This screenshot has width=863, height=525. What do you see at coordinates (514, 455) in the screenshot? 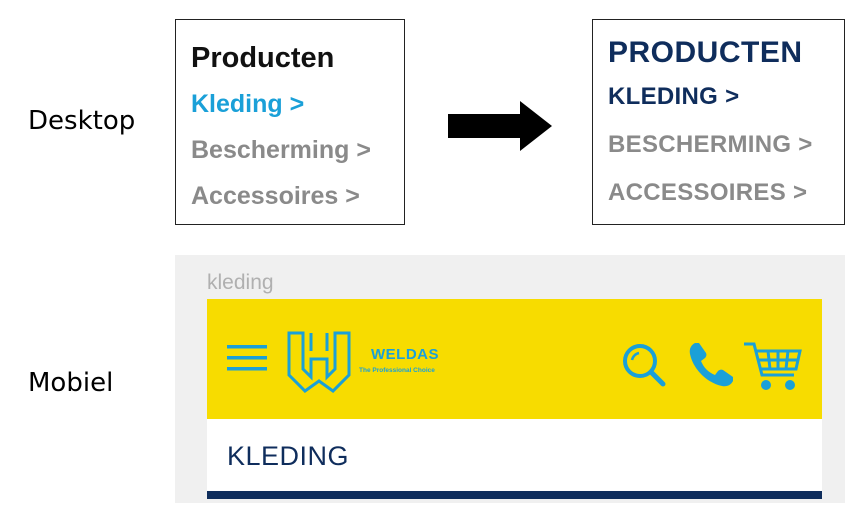
I see `section-bar: KLEDING` at bounding box center [514, 455].